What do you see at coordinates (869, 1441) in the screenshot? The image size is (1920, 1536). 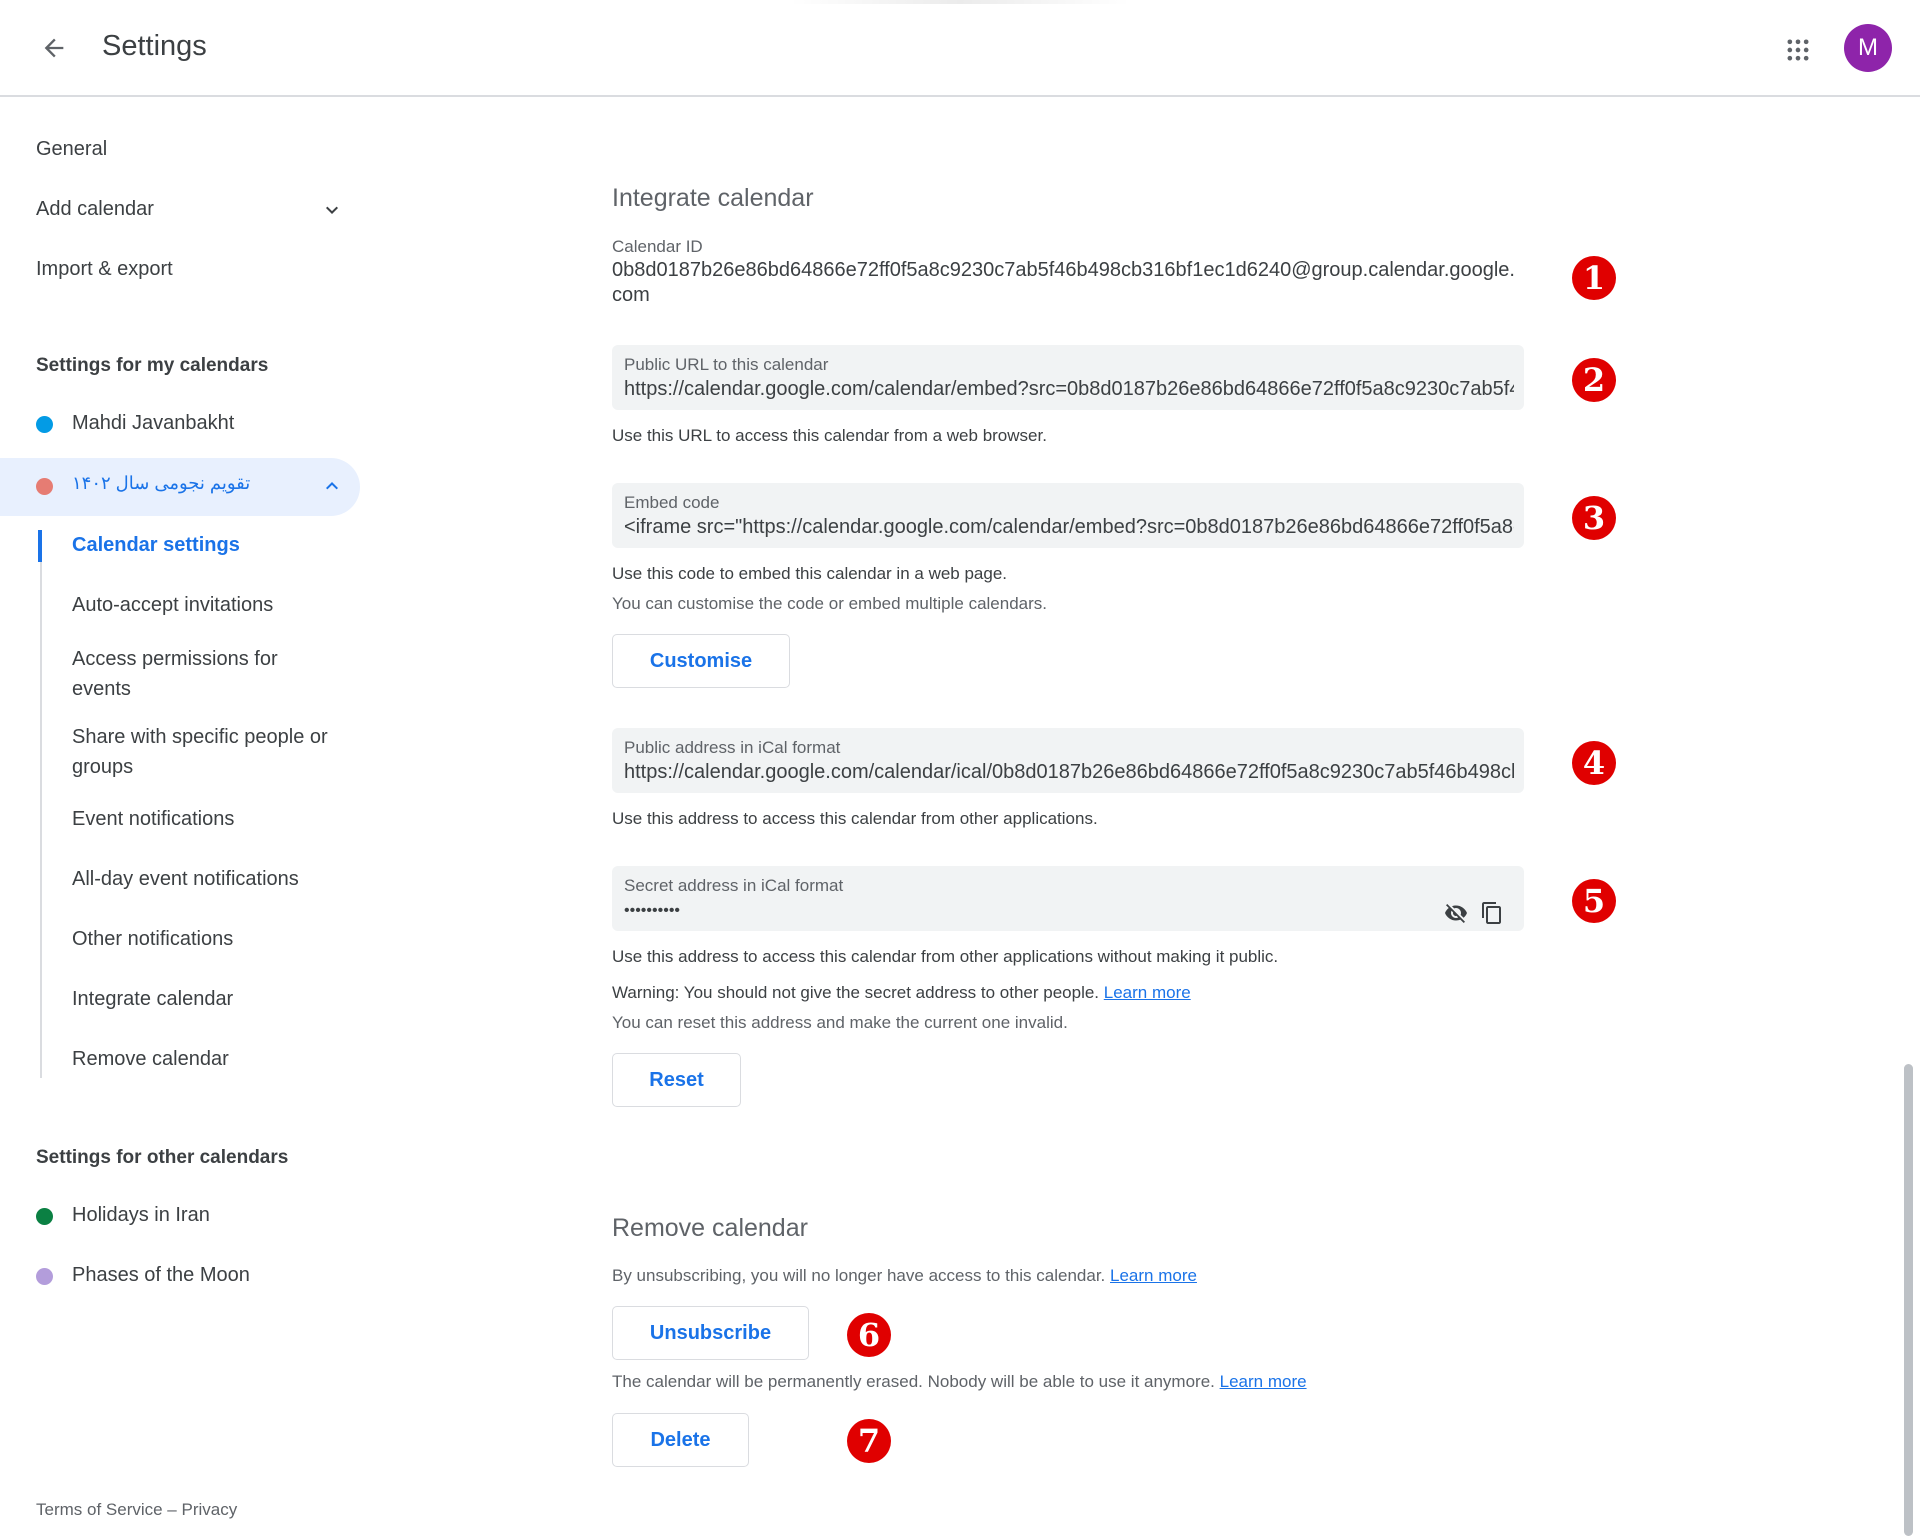 I see `marker-7: 7` at bounding box center [869, 1441].